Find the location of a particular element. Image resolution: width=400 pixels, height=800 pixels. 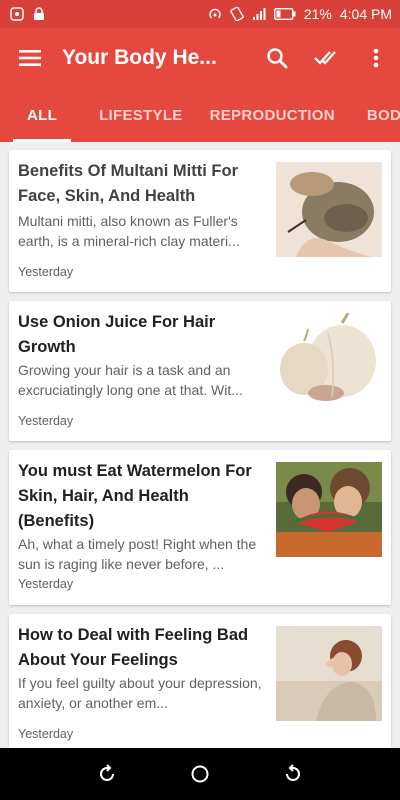

search-icon is located at coordinates (277, 58).